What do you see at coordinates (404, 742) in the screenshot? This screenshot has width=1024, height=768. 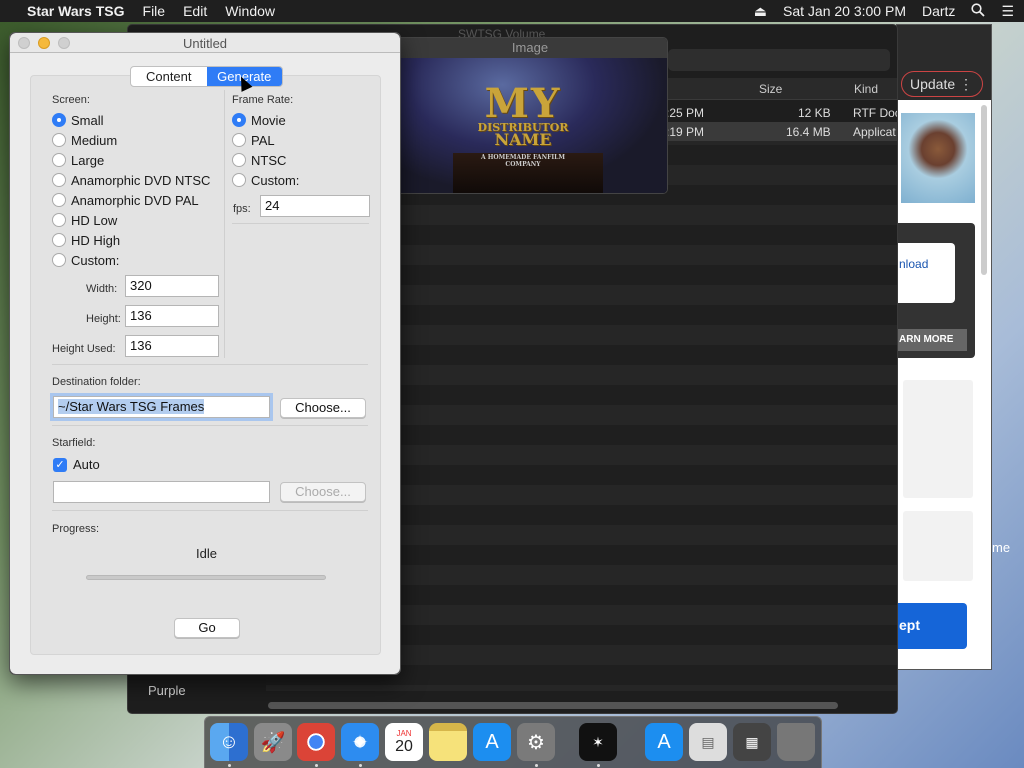 I see `calendar-dock-icon: JAN 20` at bounding box center [404, 742].